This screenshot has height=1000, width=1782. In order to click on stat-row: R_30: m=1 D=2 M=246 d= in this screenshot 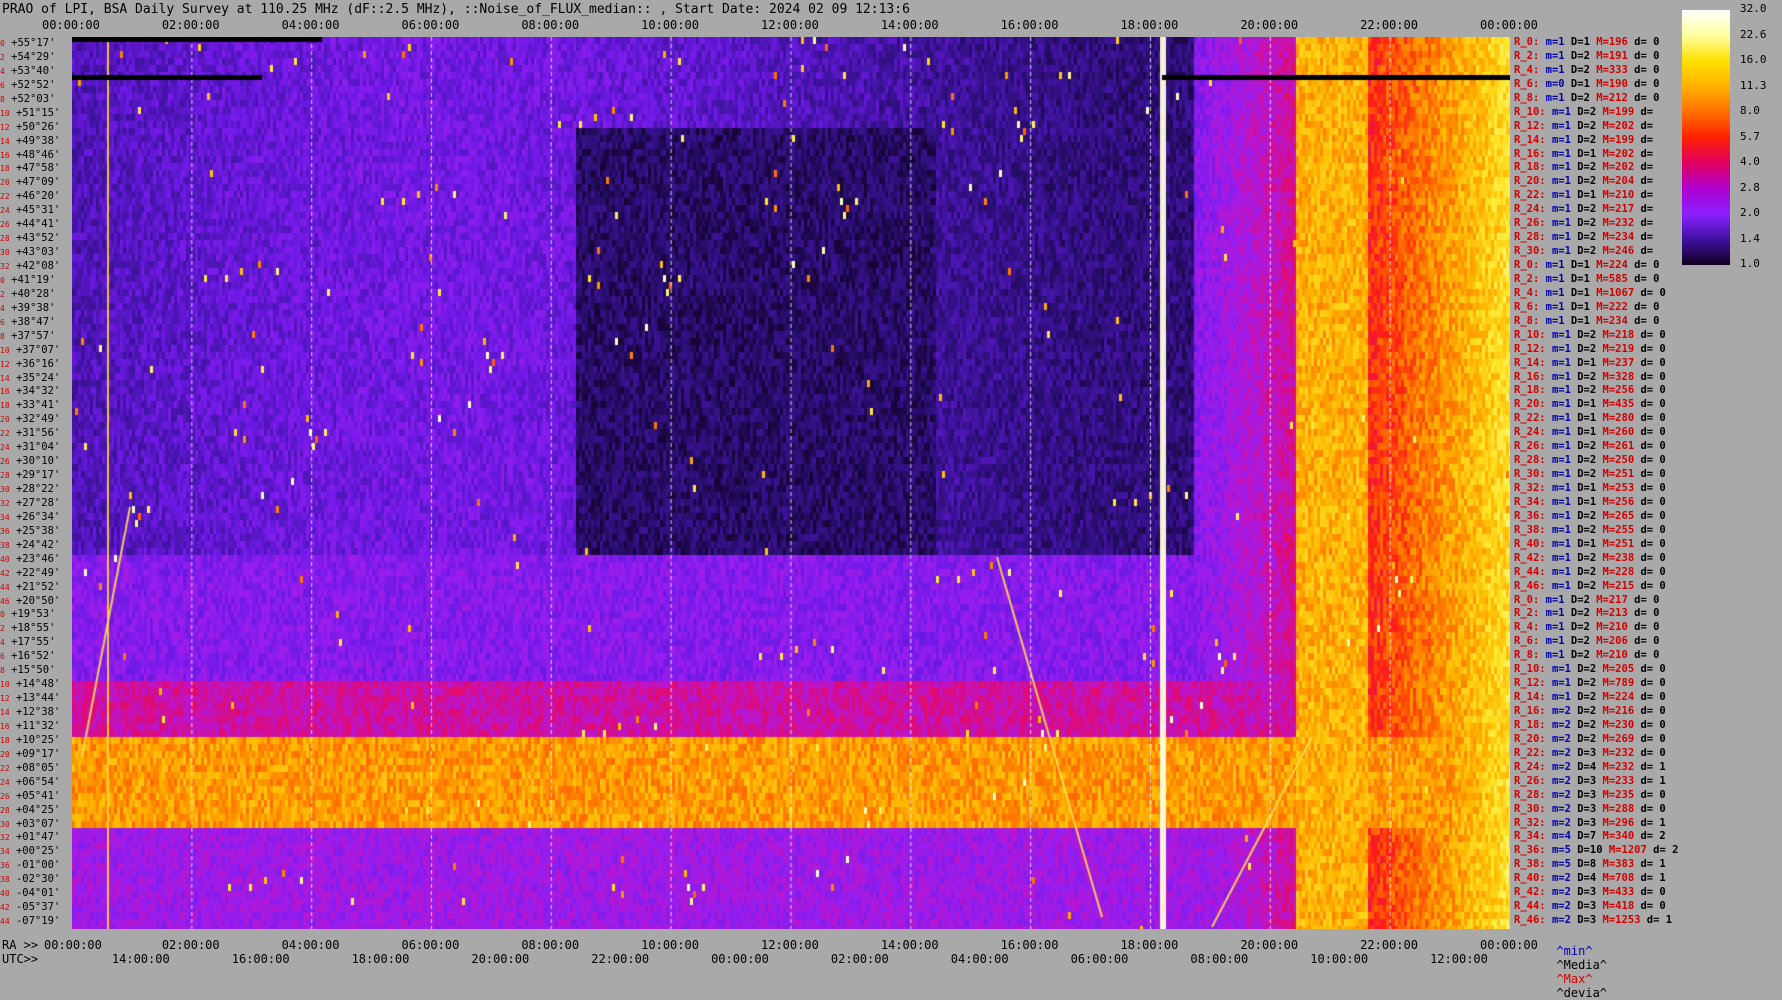, I will do `click(1583, 251)`.